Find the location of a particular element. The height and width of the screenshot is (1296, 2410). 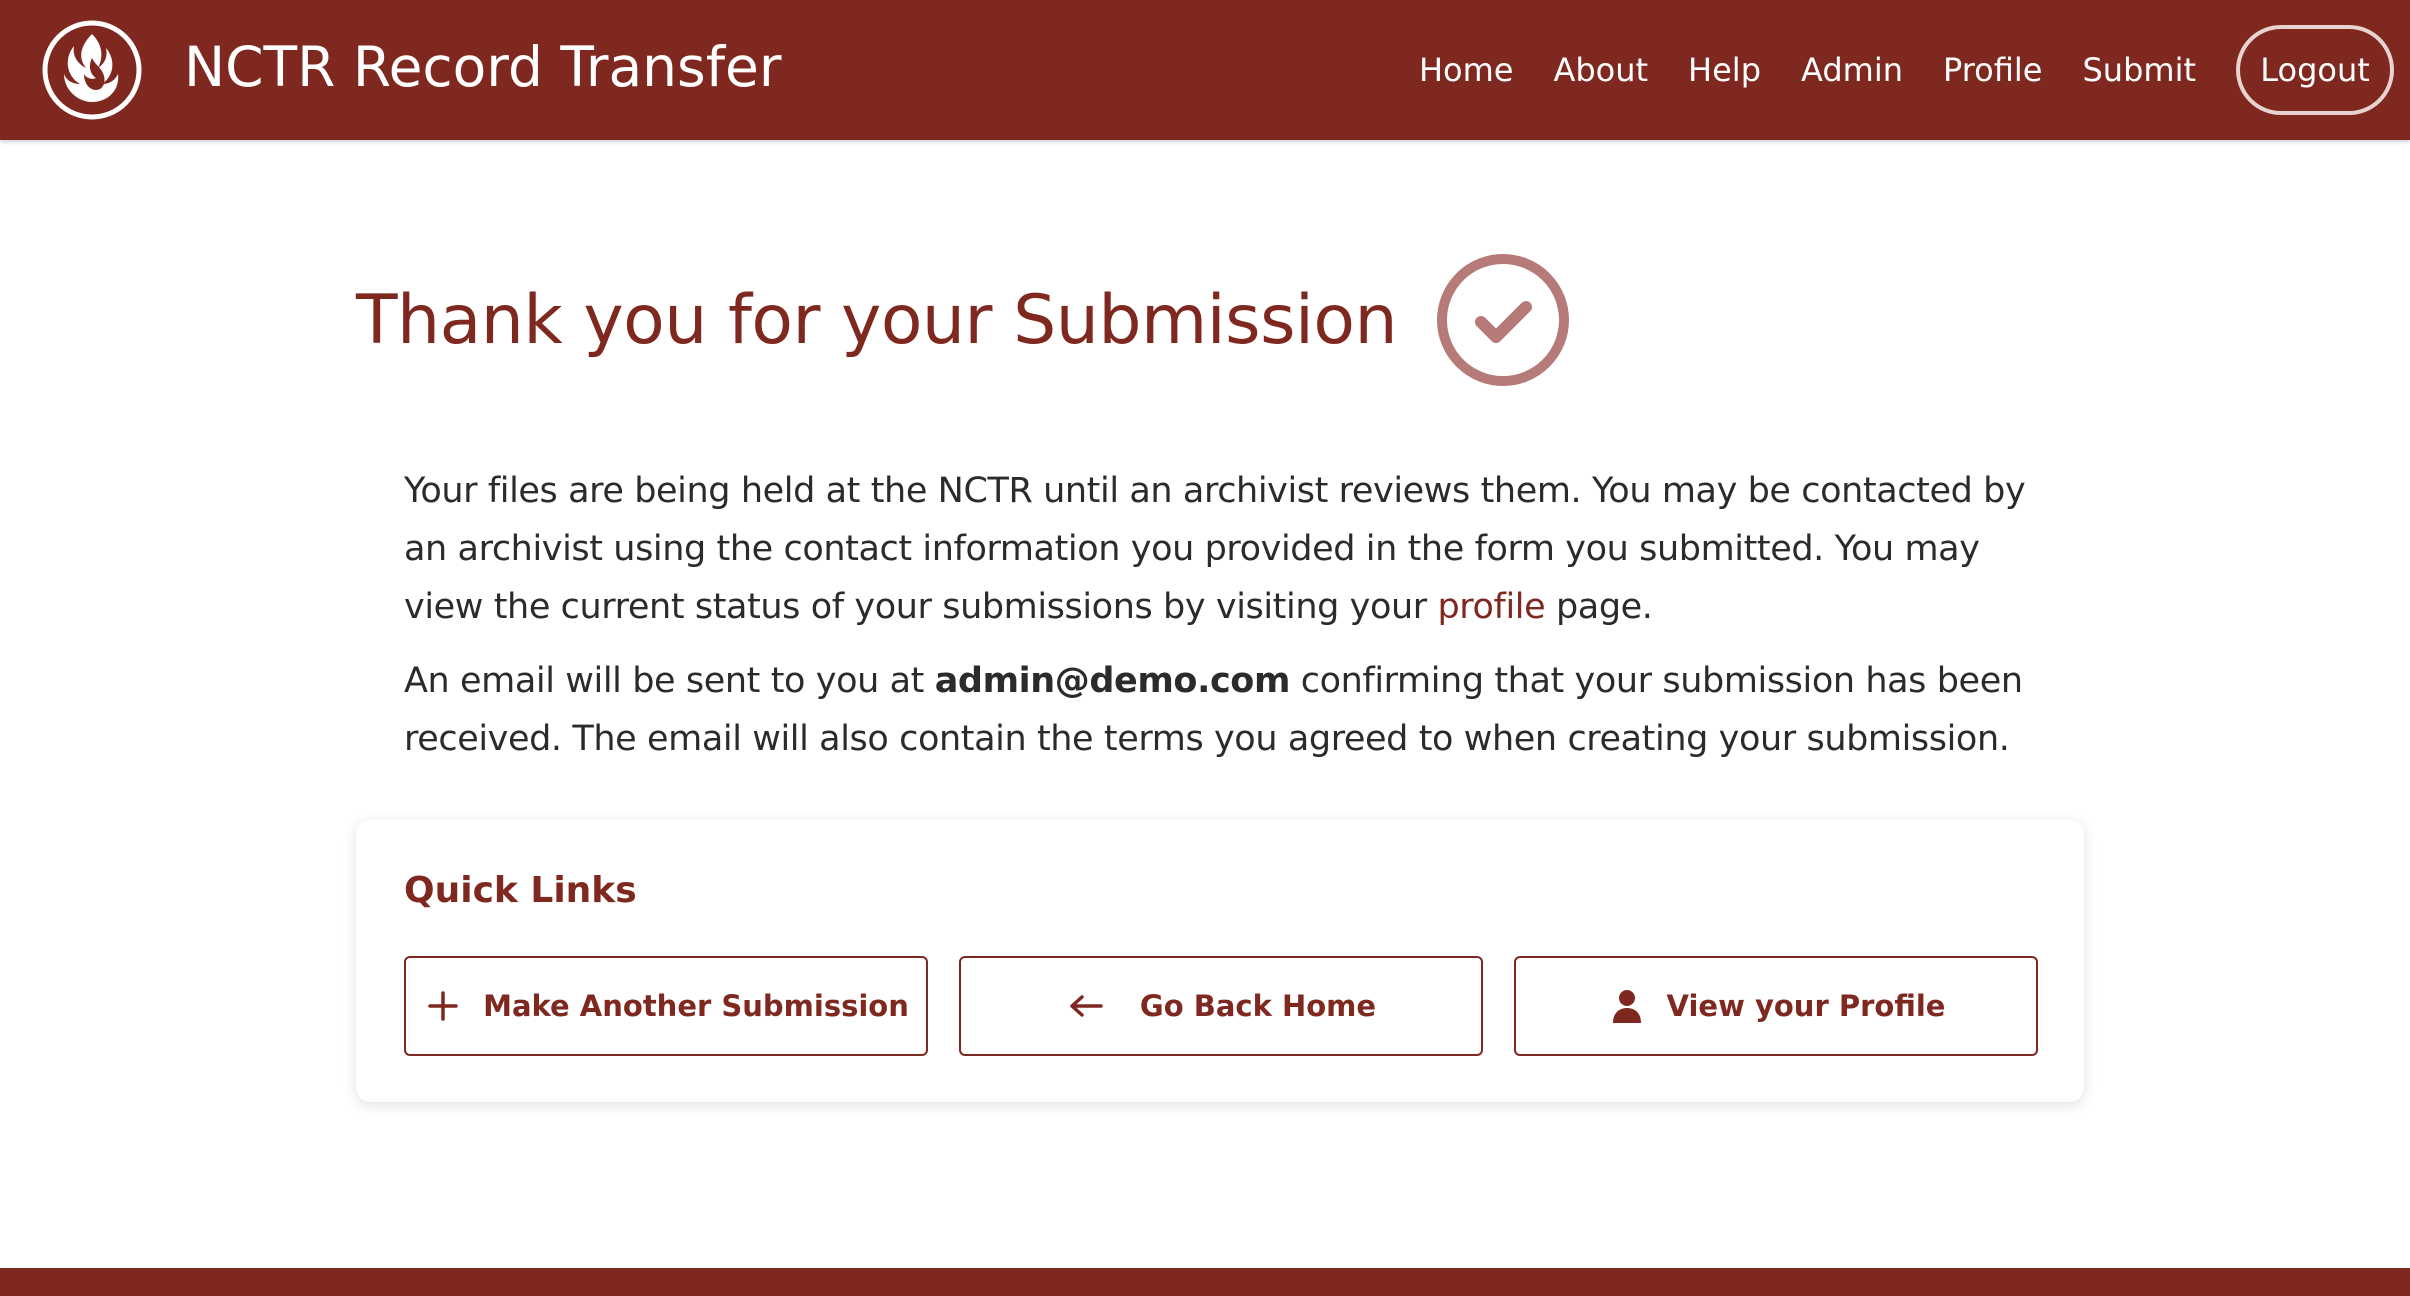

logout-button: Logout is located at coordinates (2315, 70).